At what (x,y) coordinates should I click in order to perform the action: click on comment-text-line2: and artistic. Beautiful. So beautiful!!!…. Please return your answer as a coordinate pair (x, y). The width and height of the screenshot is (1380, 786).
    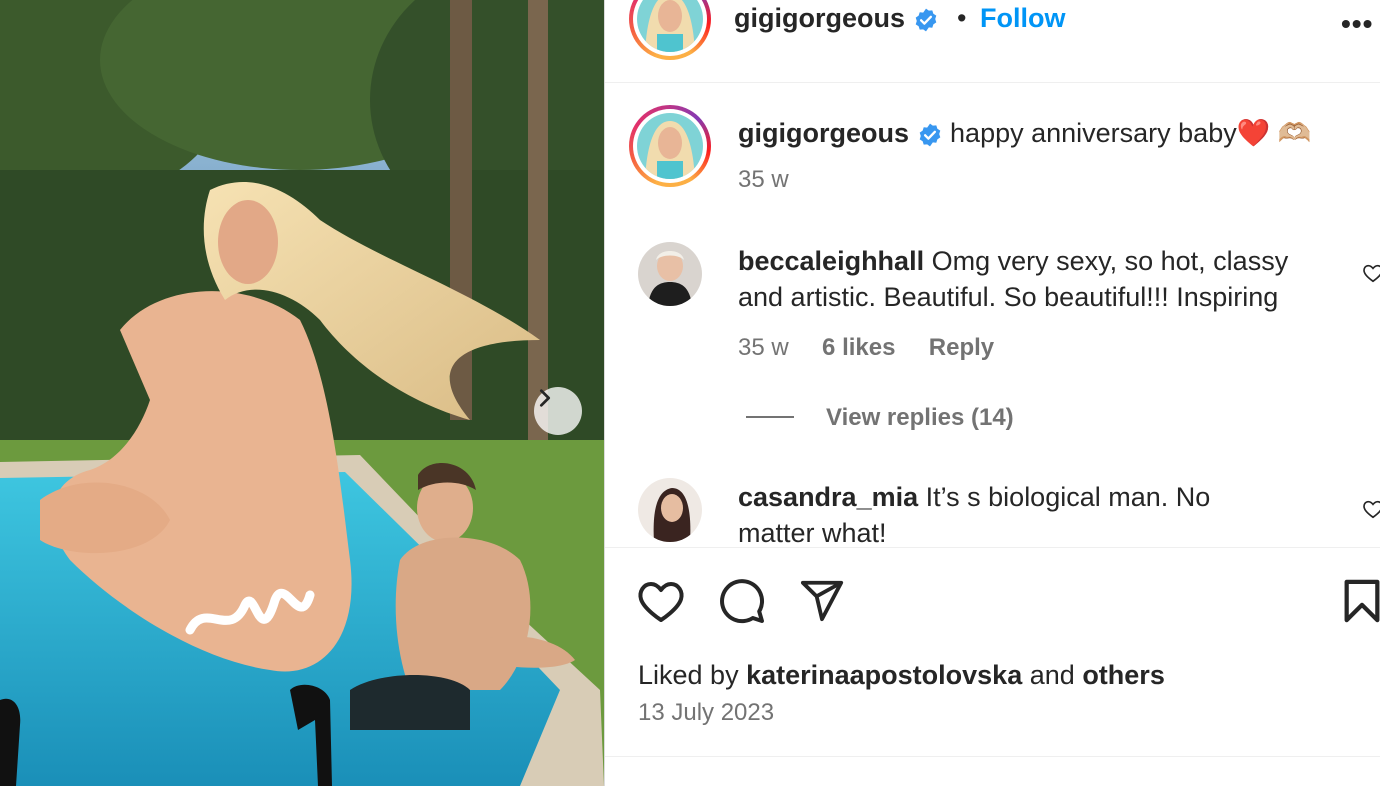
    Looking at the image, I should click on (1008, 297).